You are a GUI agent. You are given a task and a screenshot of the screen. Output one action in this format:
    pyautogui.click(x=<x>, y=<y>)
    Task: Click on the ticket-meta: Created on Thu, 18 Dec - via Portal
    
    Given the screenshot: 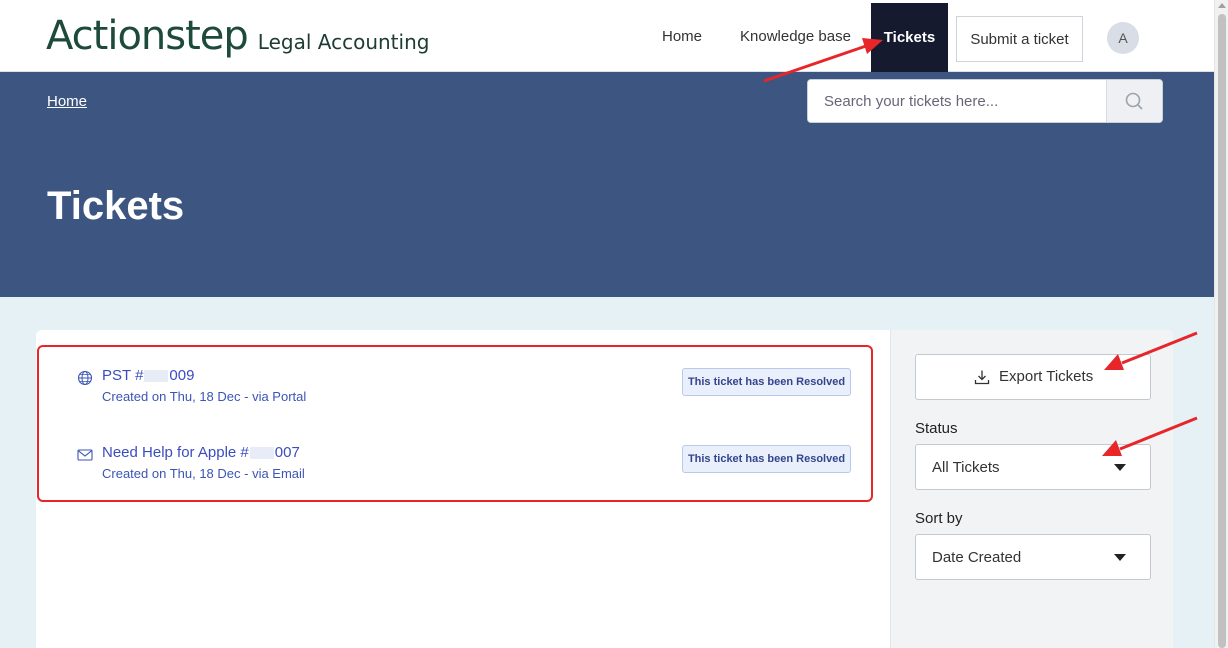 What is the action you would take?
    pyautogui.click(x=204, y=396)
    